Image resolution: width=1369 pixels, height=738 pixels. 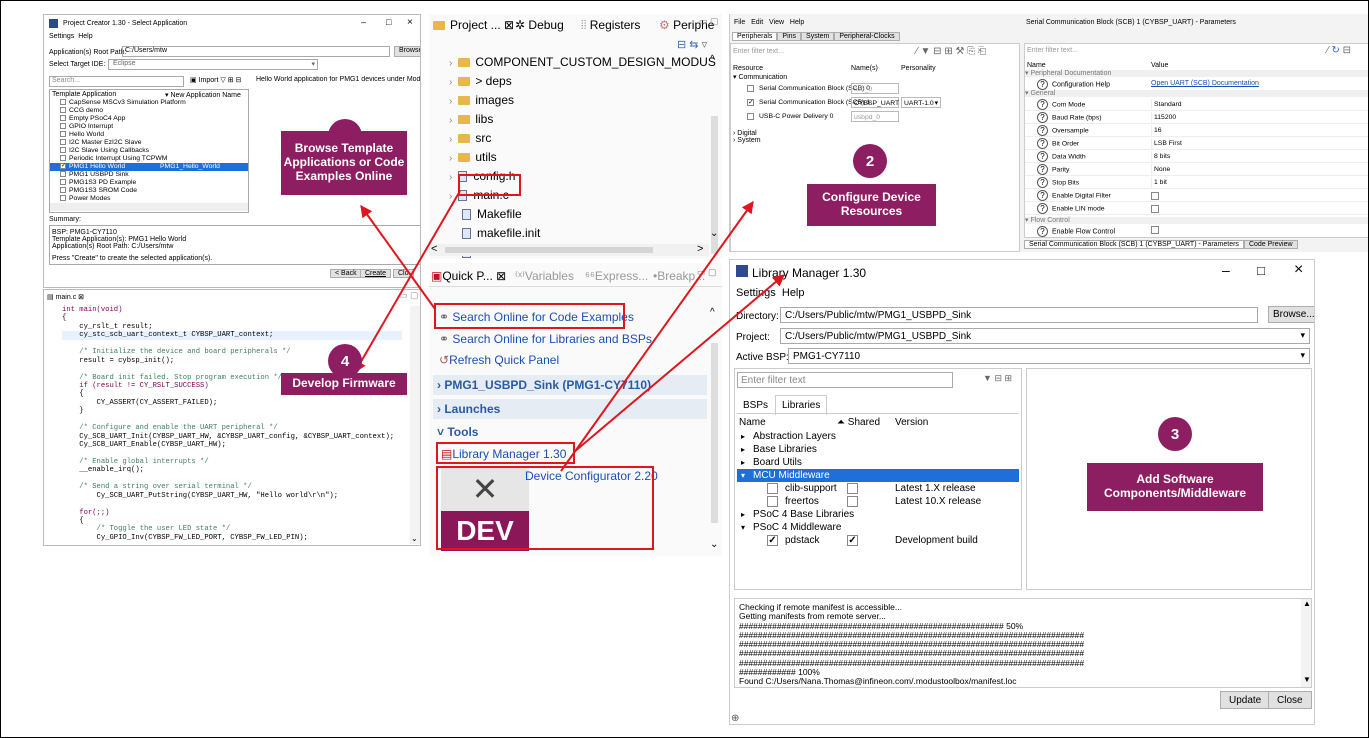 I want to click on update-button: Update, so click(x=1245, y=700).